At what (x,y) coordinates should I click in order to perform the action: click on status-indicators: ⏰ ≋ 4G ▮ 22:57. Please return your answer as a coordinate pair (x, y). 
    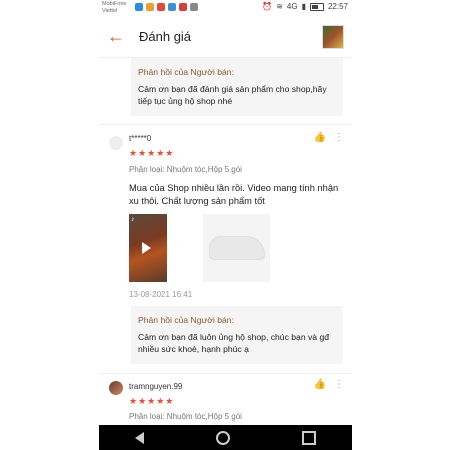
    Looking at the image, I should click on (305, 6).